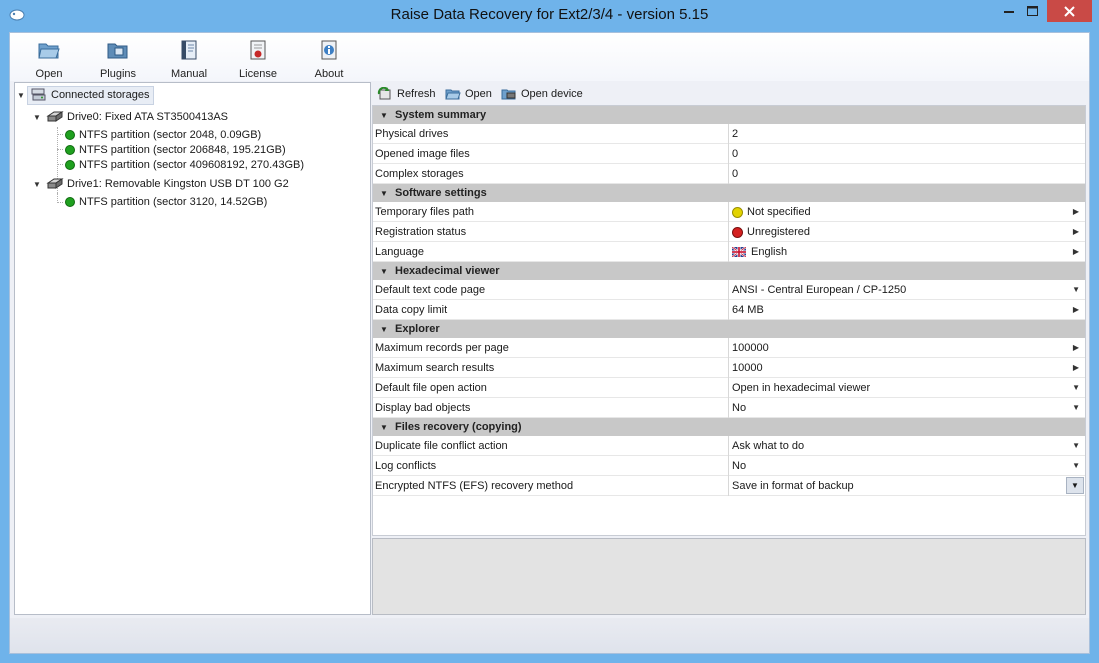 The image size is (1099, 663). What do you see at coordinates (419, 174) in the screenshot?
I see `property-name: Complex storages` at bounding box center [419, 174].